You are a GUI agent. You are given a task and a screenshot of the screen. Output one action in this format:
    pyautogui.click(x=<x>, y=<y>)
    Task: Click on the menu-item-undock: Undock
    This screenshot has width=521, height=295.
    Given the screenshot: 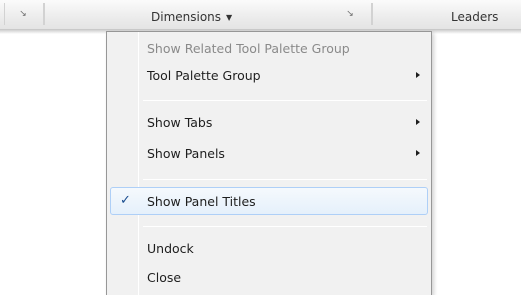 What is the action you would take?
    pyautogui.click(x=269, y=248)
    